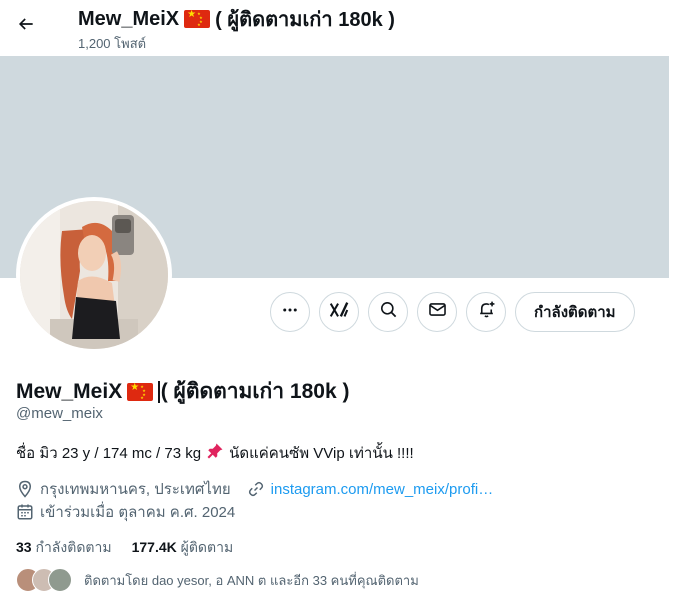 This screenshot has width=673, height=613. Describe the element at coordinates (25, 512) in the screenshot. I see `calendar-icon` at that location.